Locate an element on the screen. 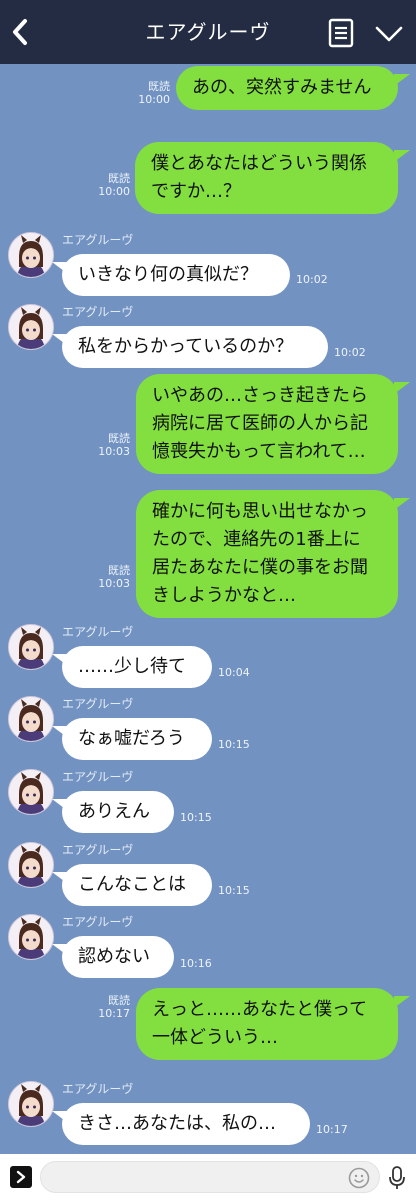 The width and height of the screenshot is (416, 1200). expand-menu-button is located at coordinates (21, 1177).